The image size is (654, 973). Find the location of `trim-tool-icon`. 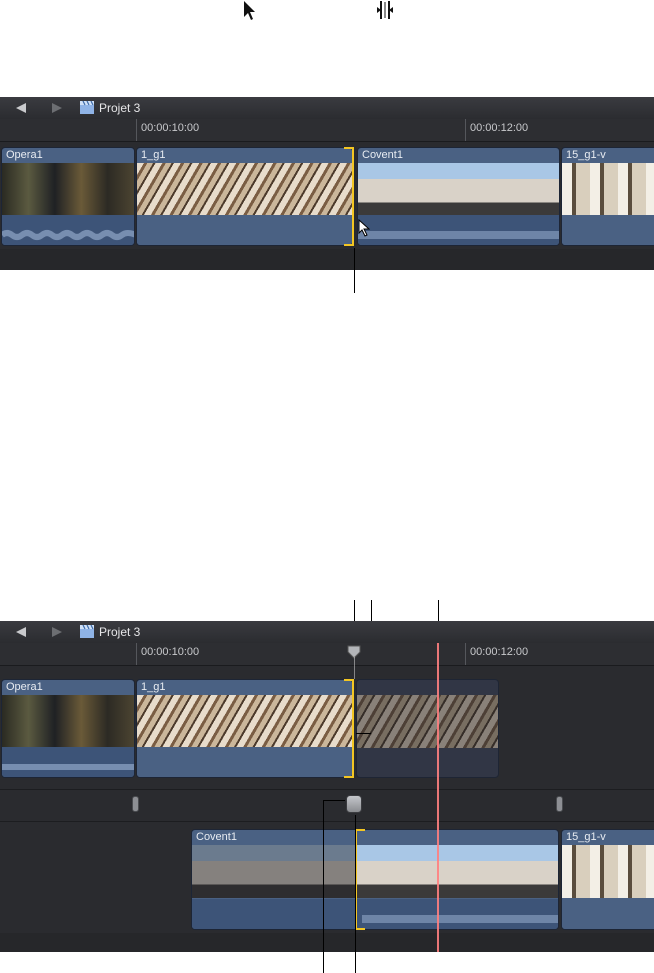

trim-tool-icon is located at coordinates (385, 12).